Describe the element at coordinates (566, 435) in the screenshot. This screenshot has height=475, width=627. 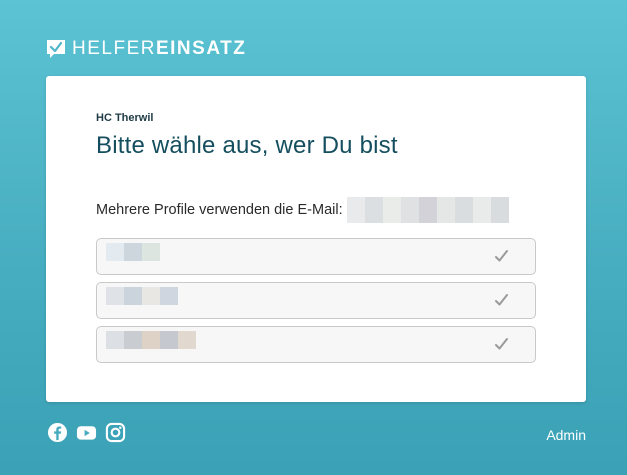
I see `admin-link: Admin` at that location.